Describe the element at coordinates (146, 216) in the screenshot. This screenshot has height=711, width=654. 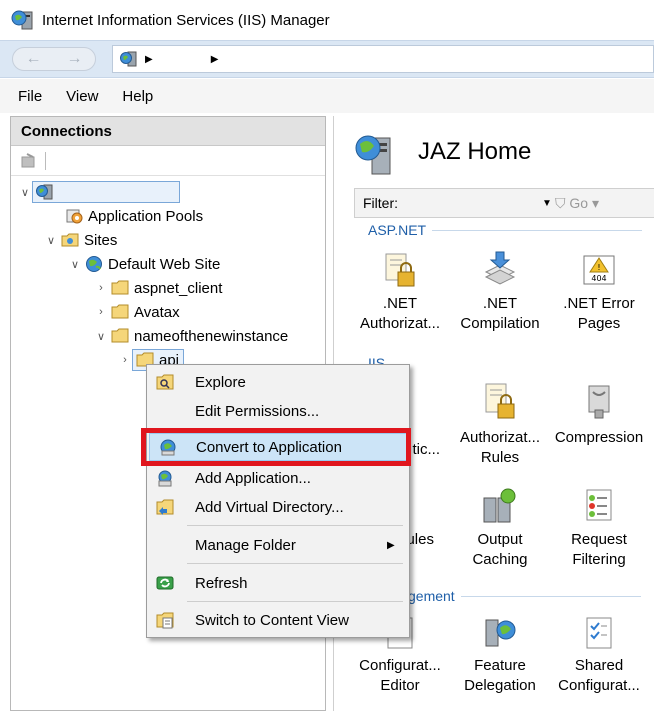
I see `tree-label: Application Pools` at that location.